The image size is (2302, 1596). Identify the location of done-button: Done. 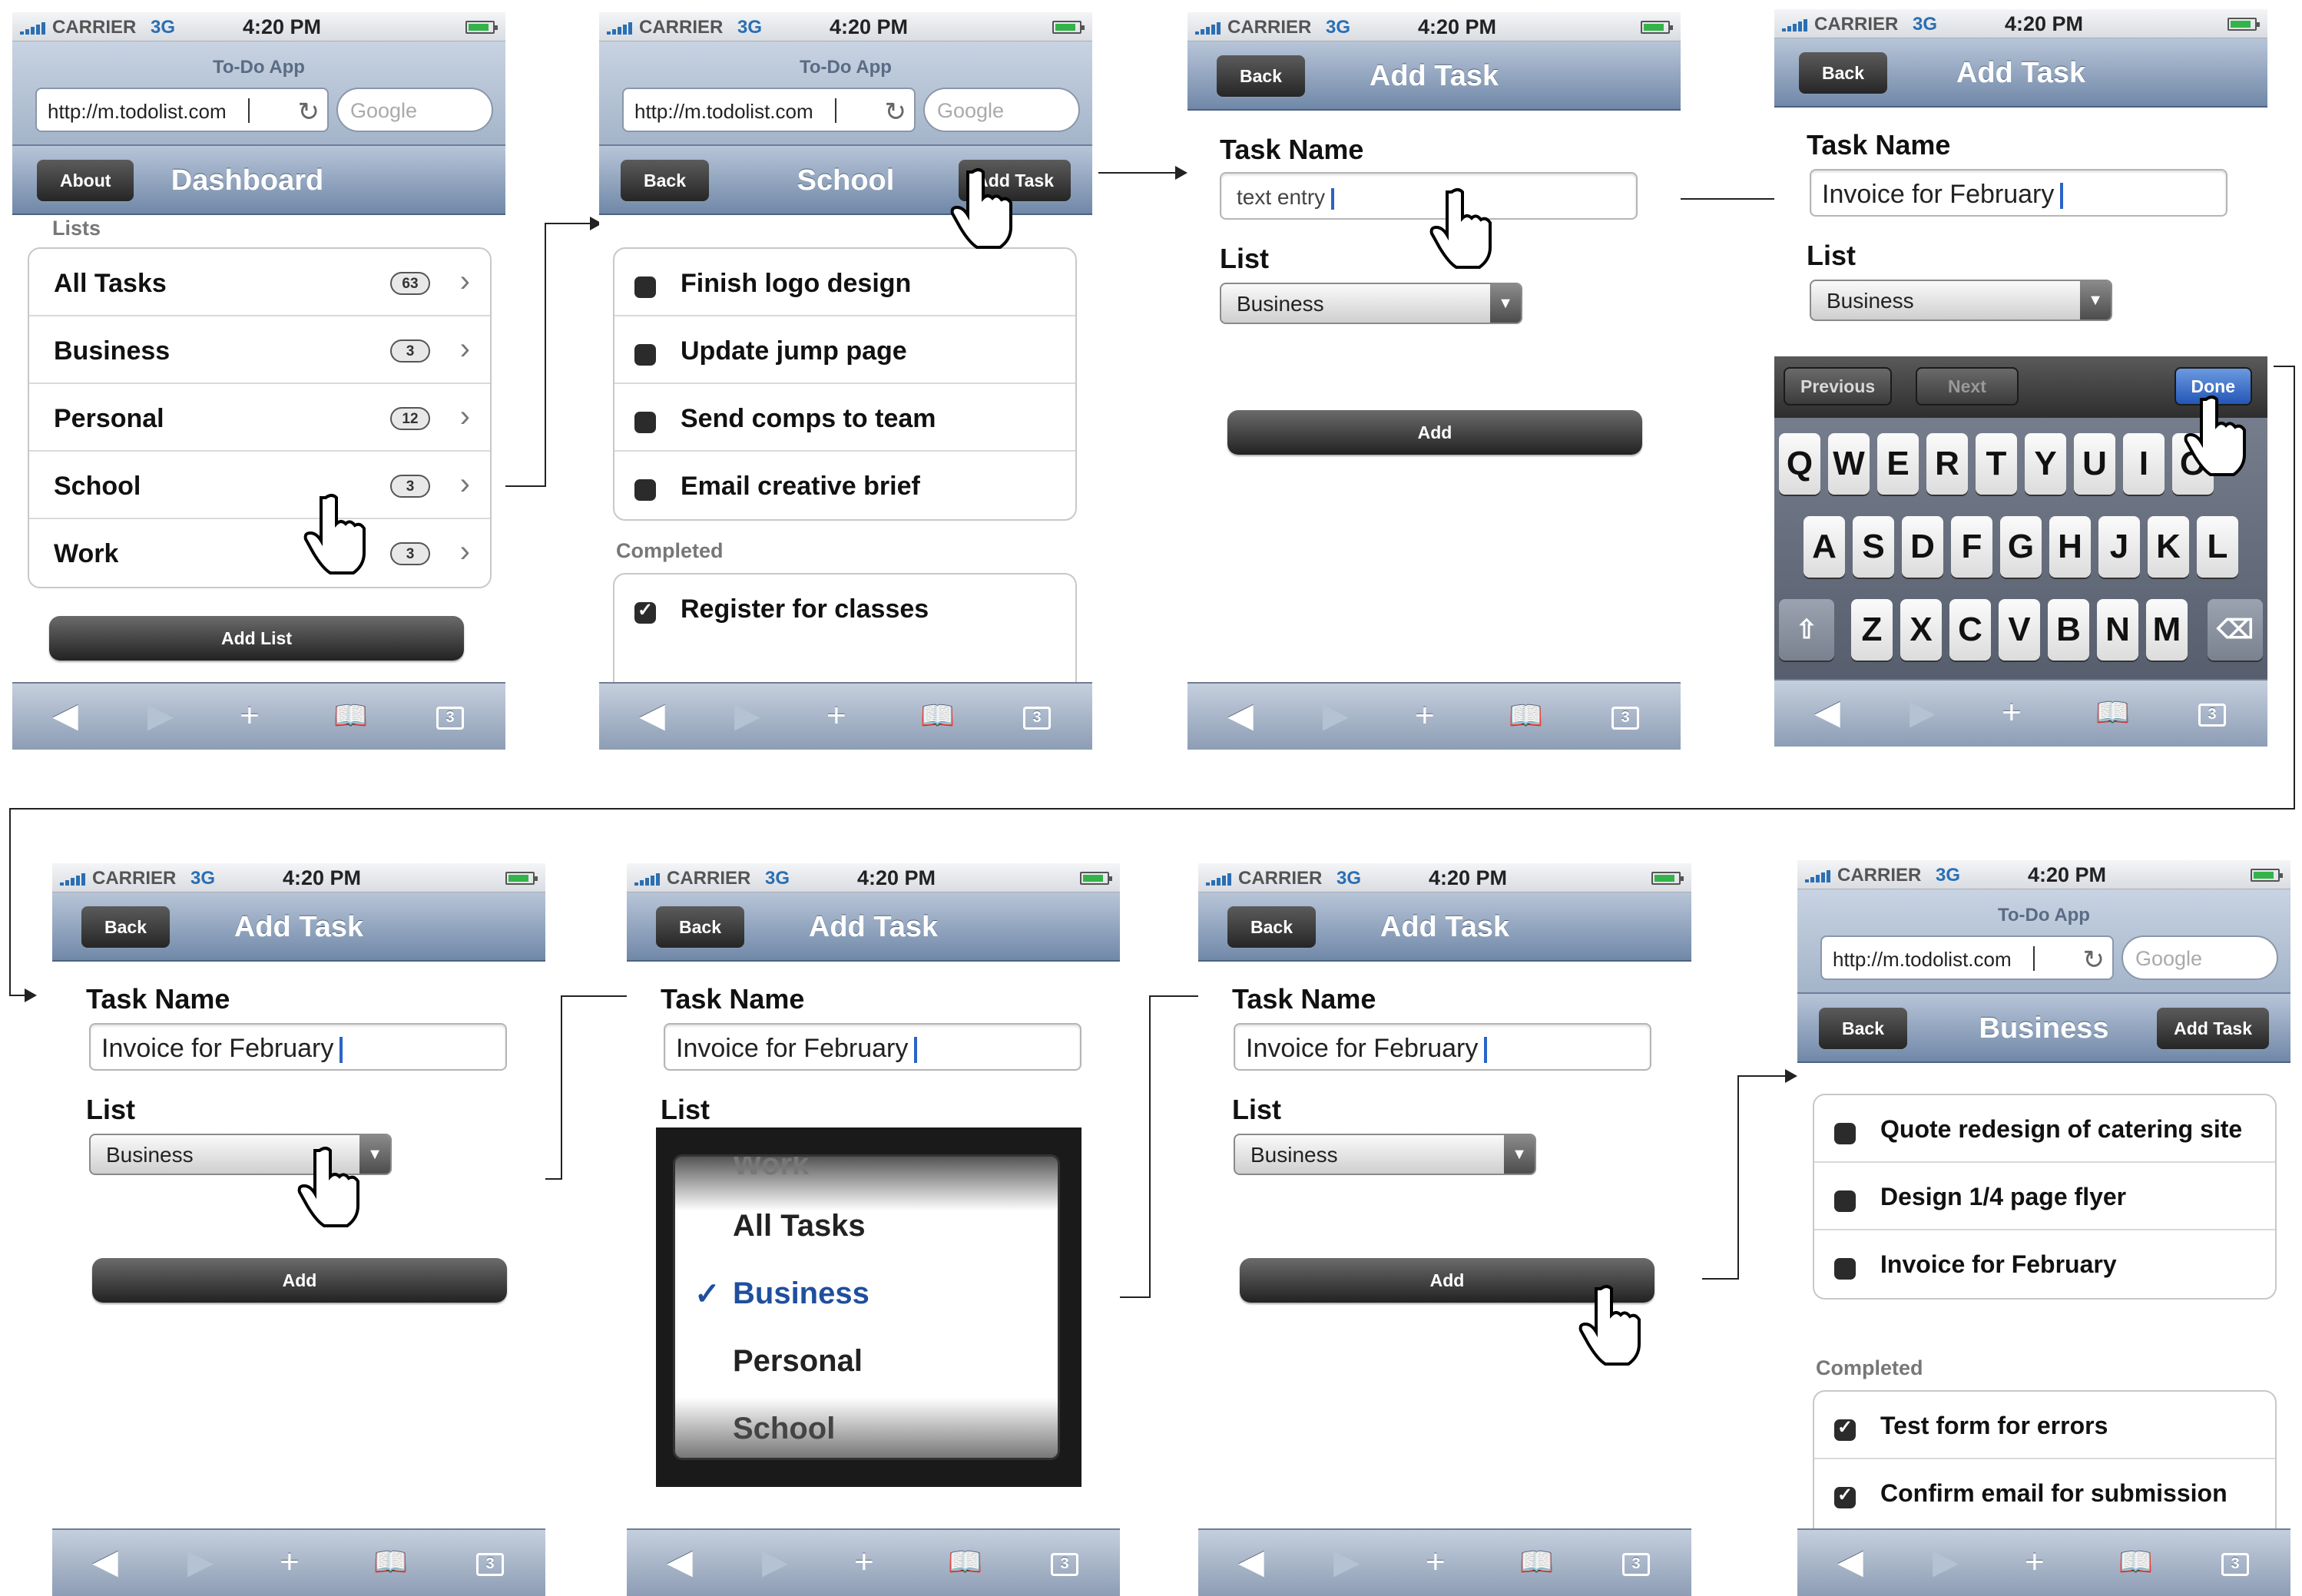
(2213, 386).